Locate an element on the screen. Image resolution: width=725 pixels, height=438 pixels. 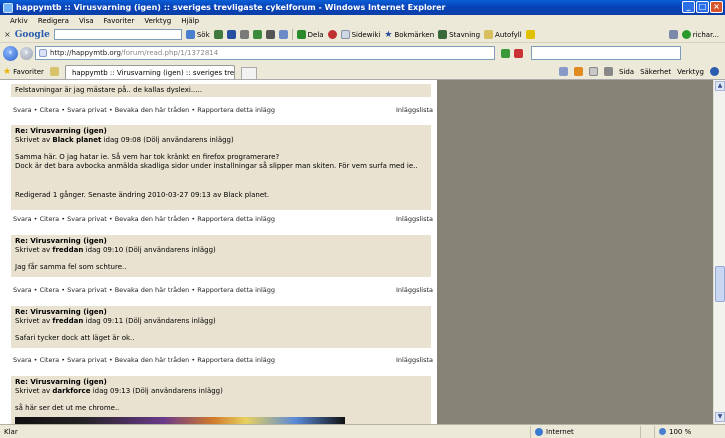
close-toolbar-icon: × is located at coordinates (7, 34).